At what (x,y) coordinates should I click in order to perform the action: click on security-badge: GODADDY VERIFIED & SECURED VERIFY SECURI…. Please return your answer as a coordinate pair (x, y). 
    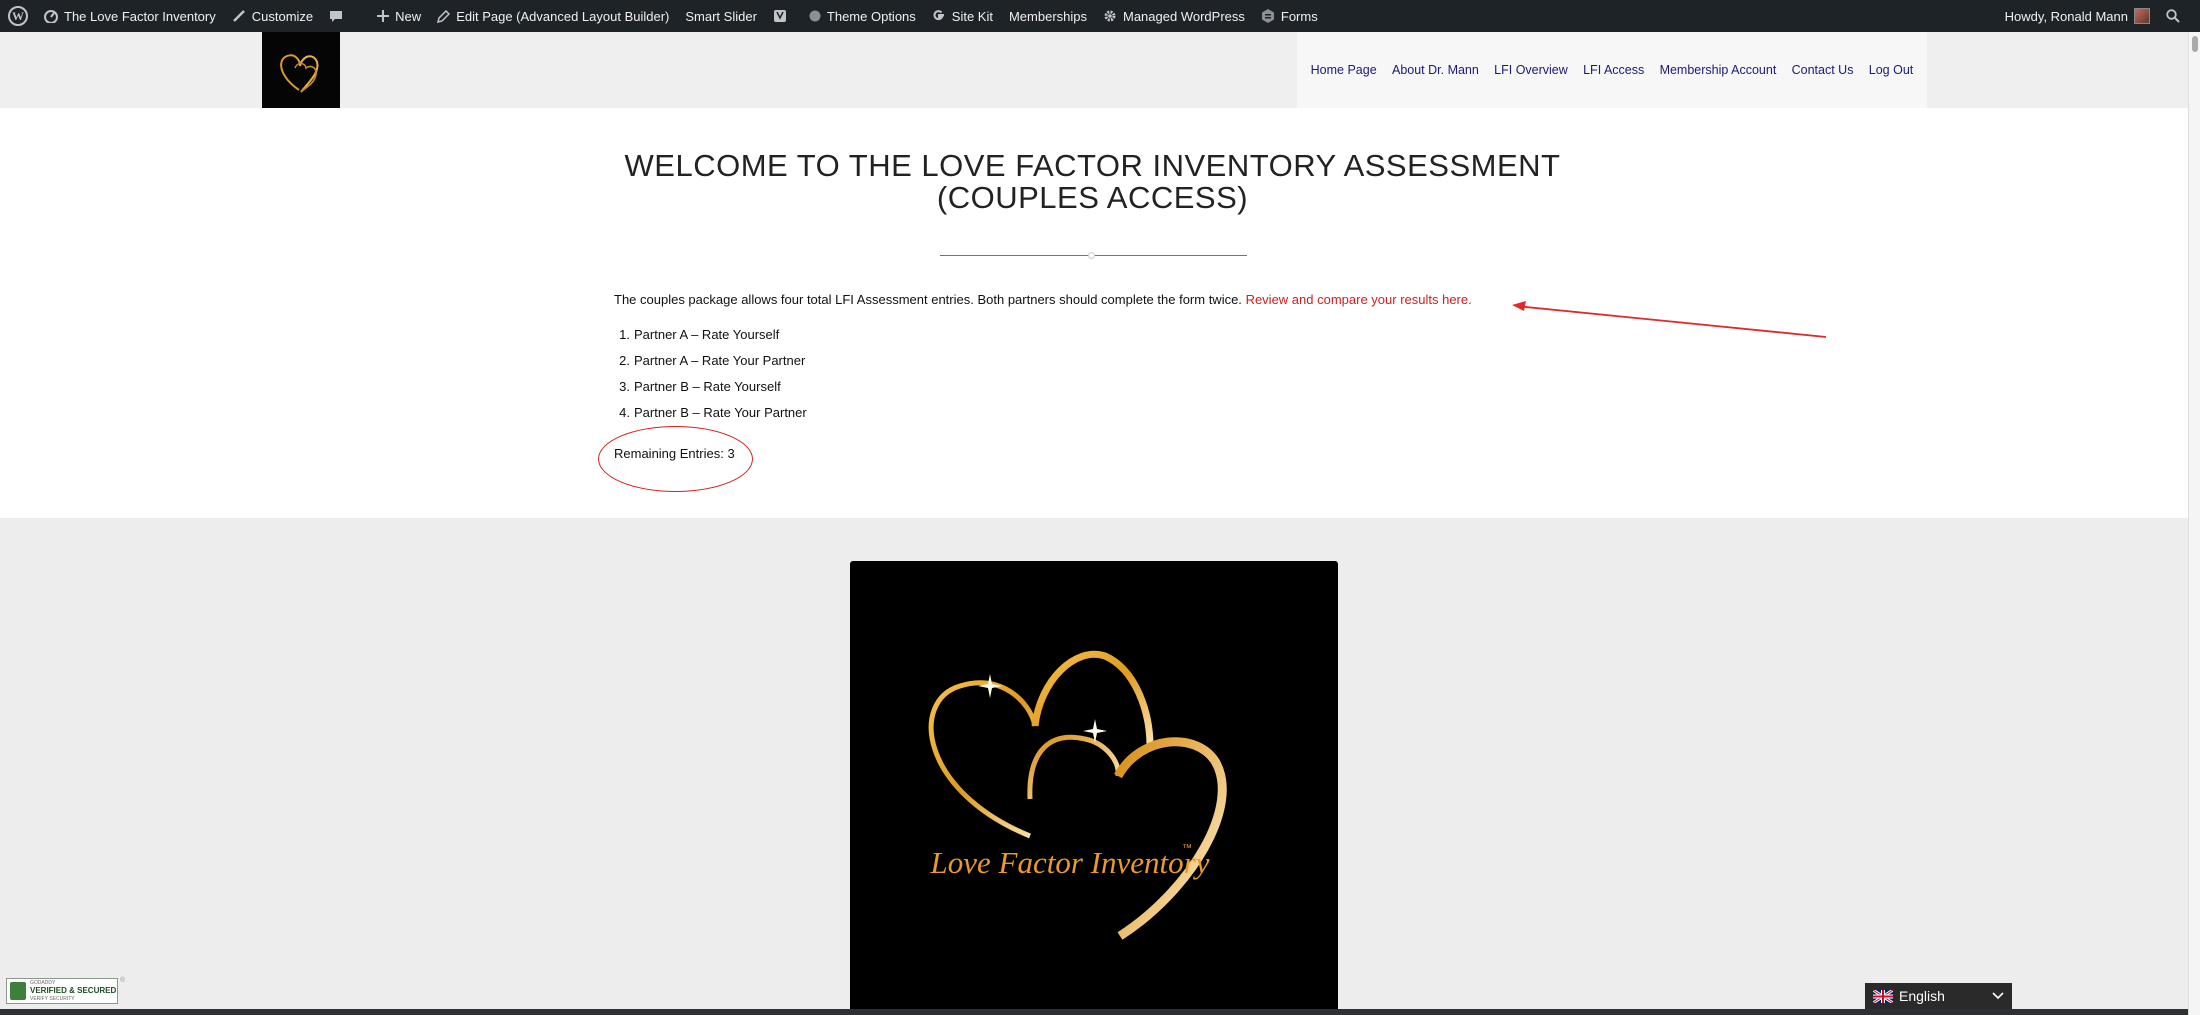
    Looking at the image, I should click on (62, 991).